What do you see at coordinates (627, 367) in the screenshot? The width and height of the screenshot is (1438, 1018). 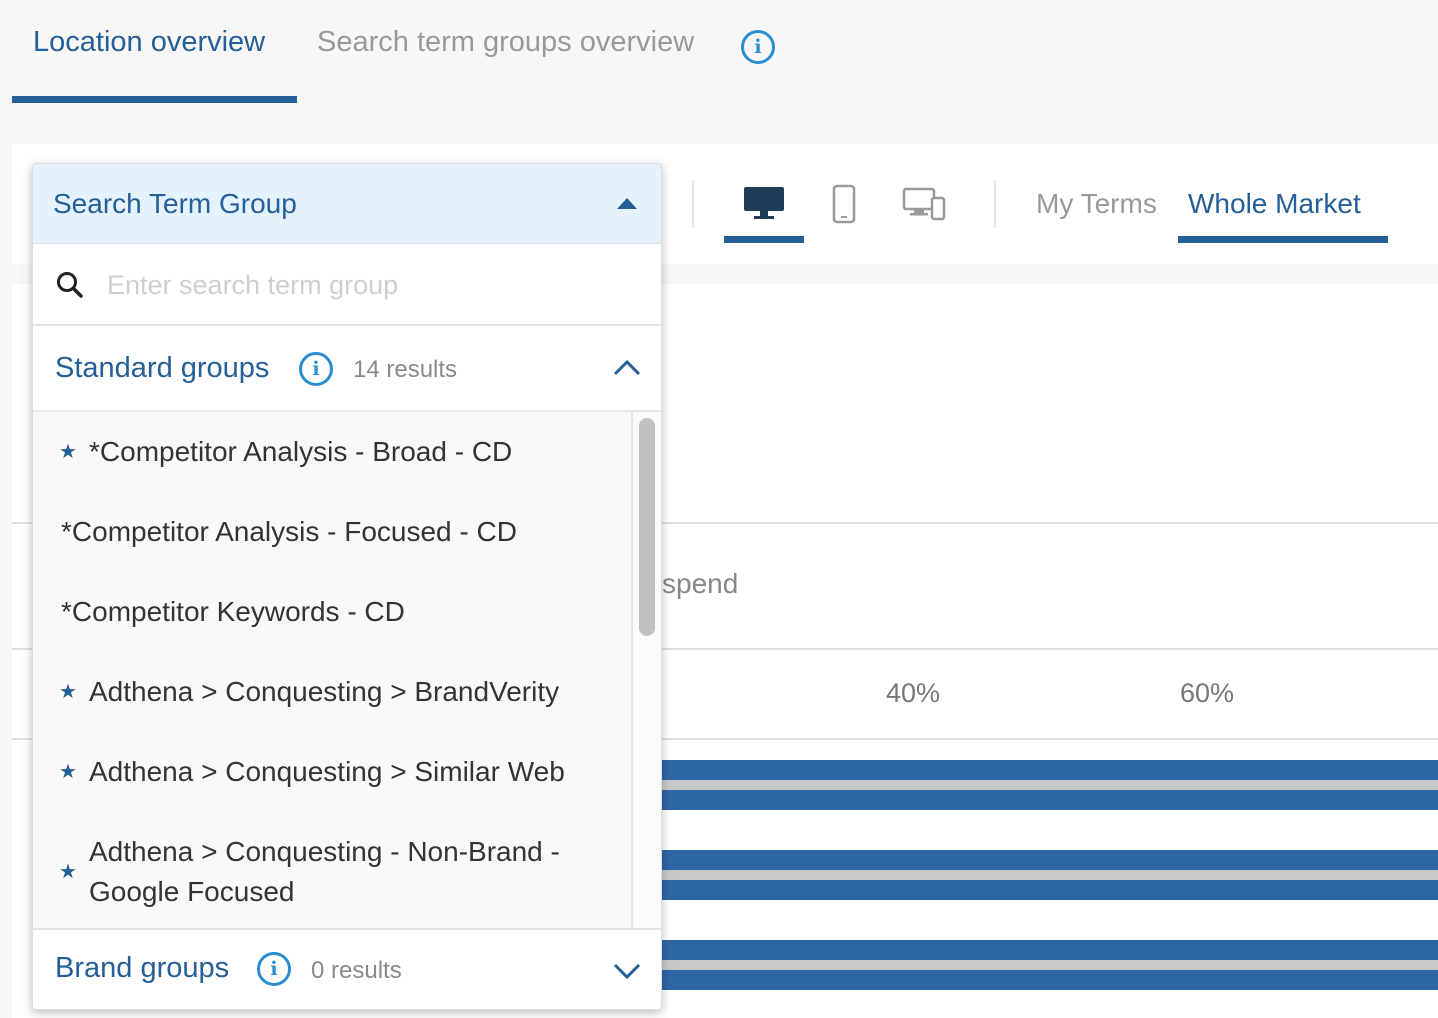 I see `chevron-up-icon` at bounding box center [627, 367].